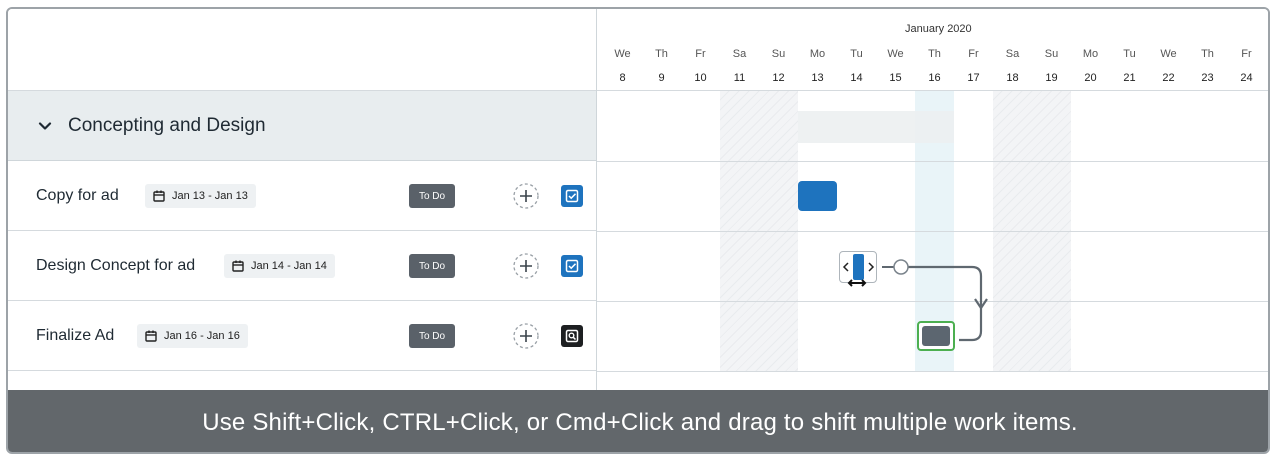 The image size is (1273, 457). I want to click on group-row-concepting: Concepting and Design, so click(302, 126).